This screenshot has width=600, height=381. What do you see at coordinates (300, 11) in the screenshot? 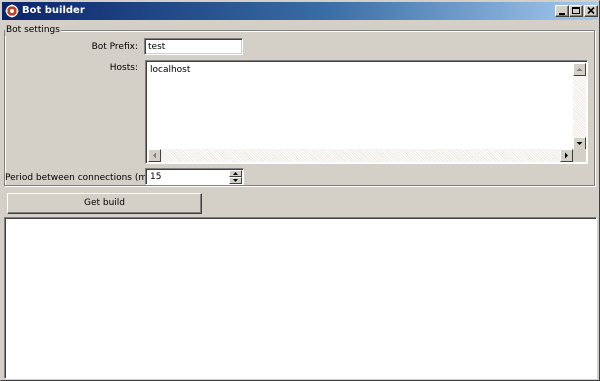
I see `title-bar: Bot builder` at bounding box center [300, 11].